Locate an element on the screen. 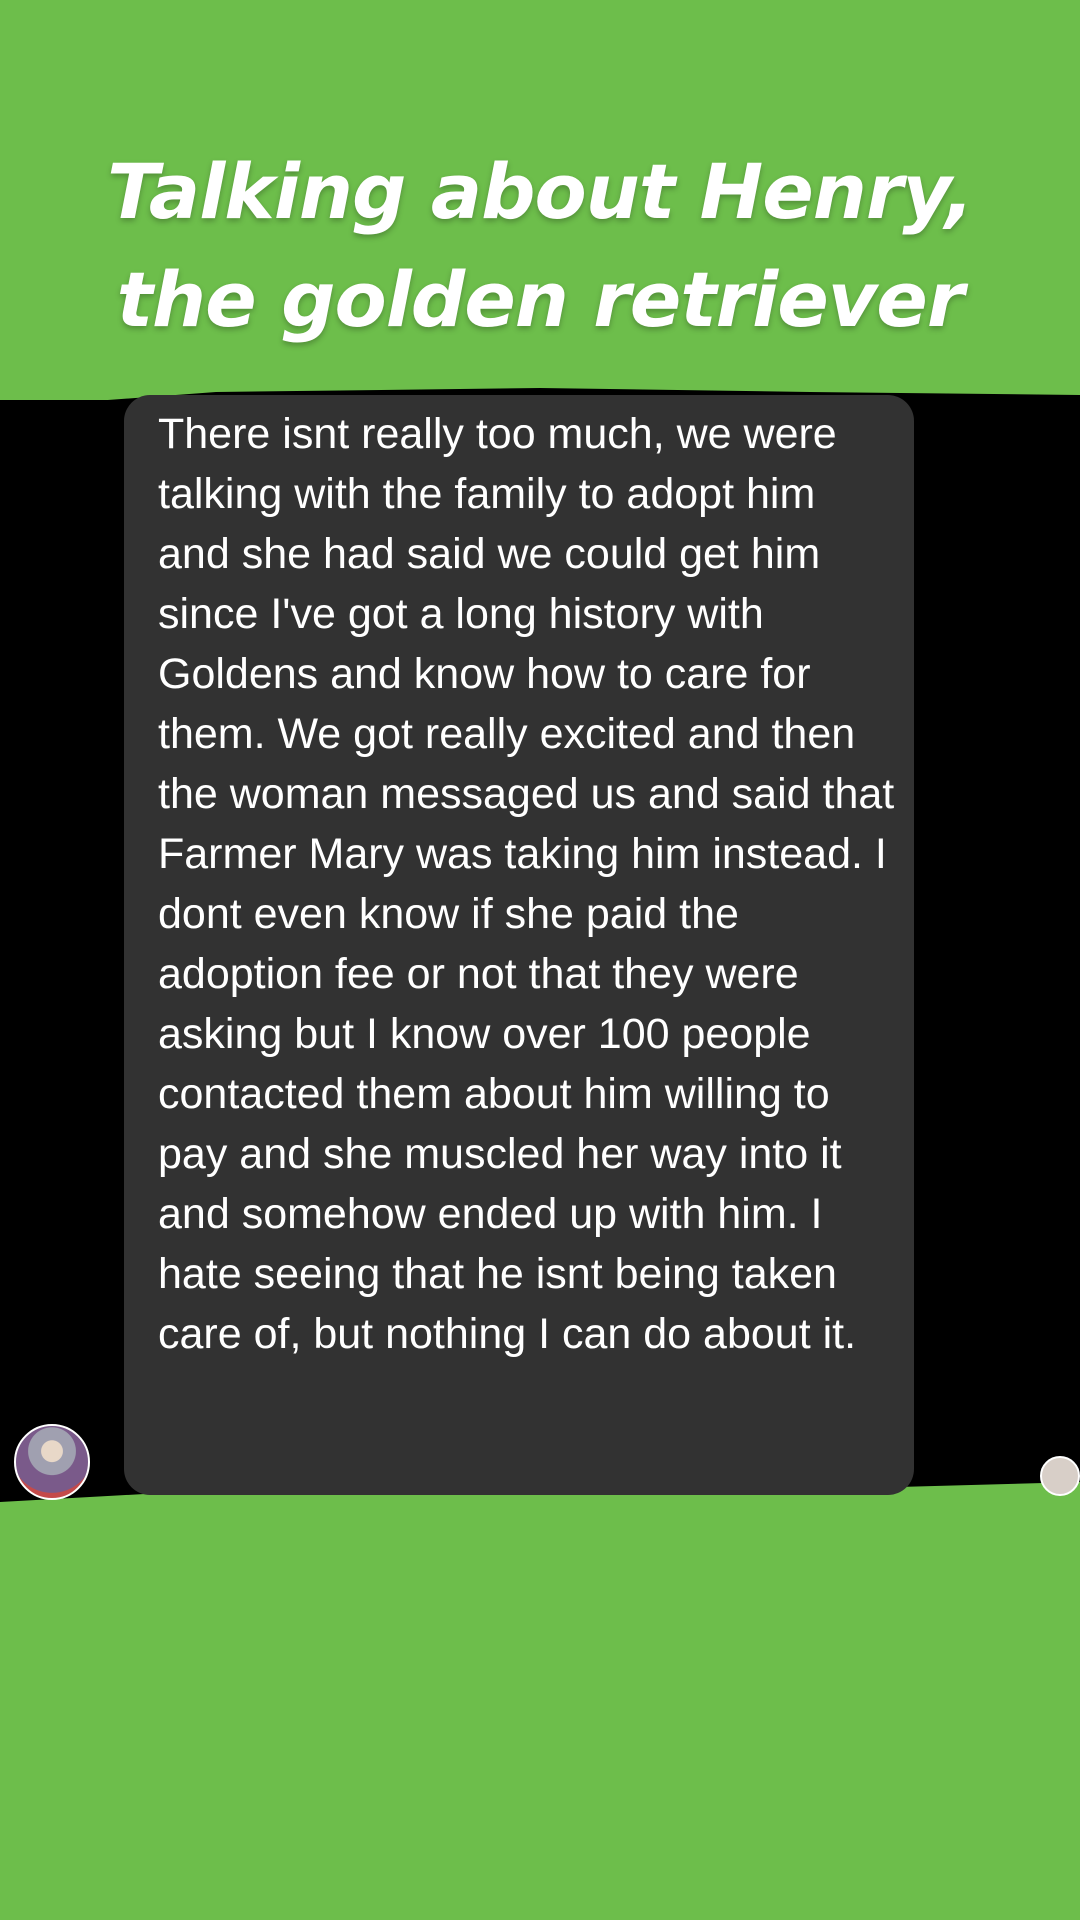 The image size is (1080, 1920). headline-line-2: the golden retriever is located at coordinates (540, 299).